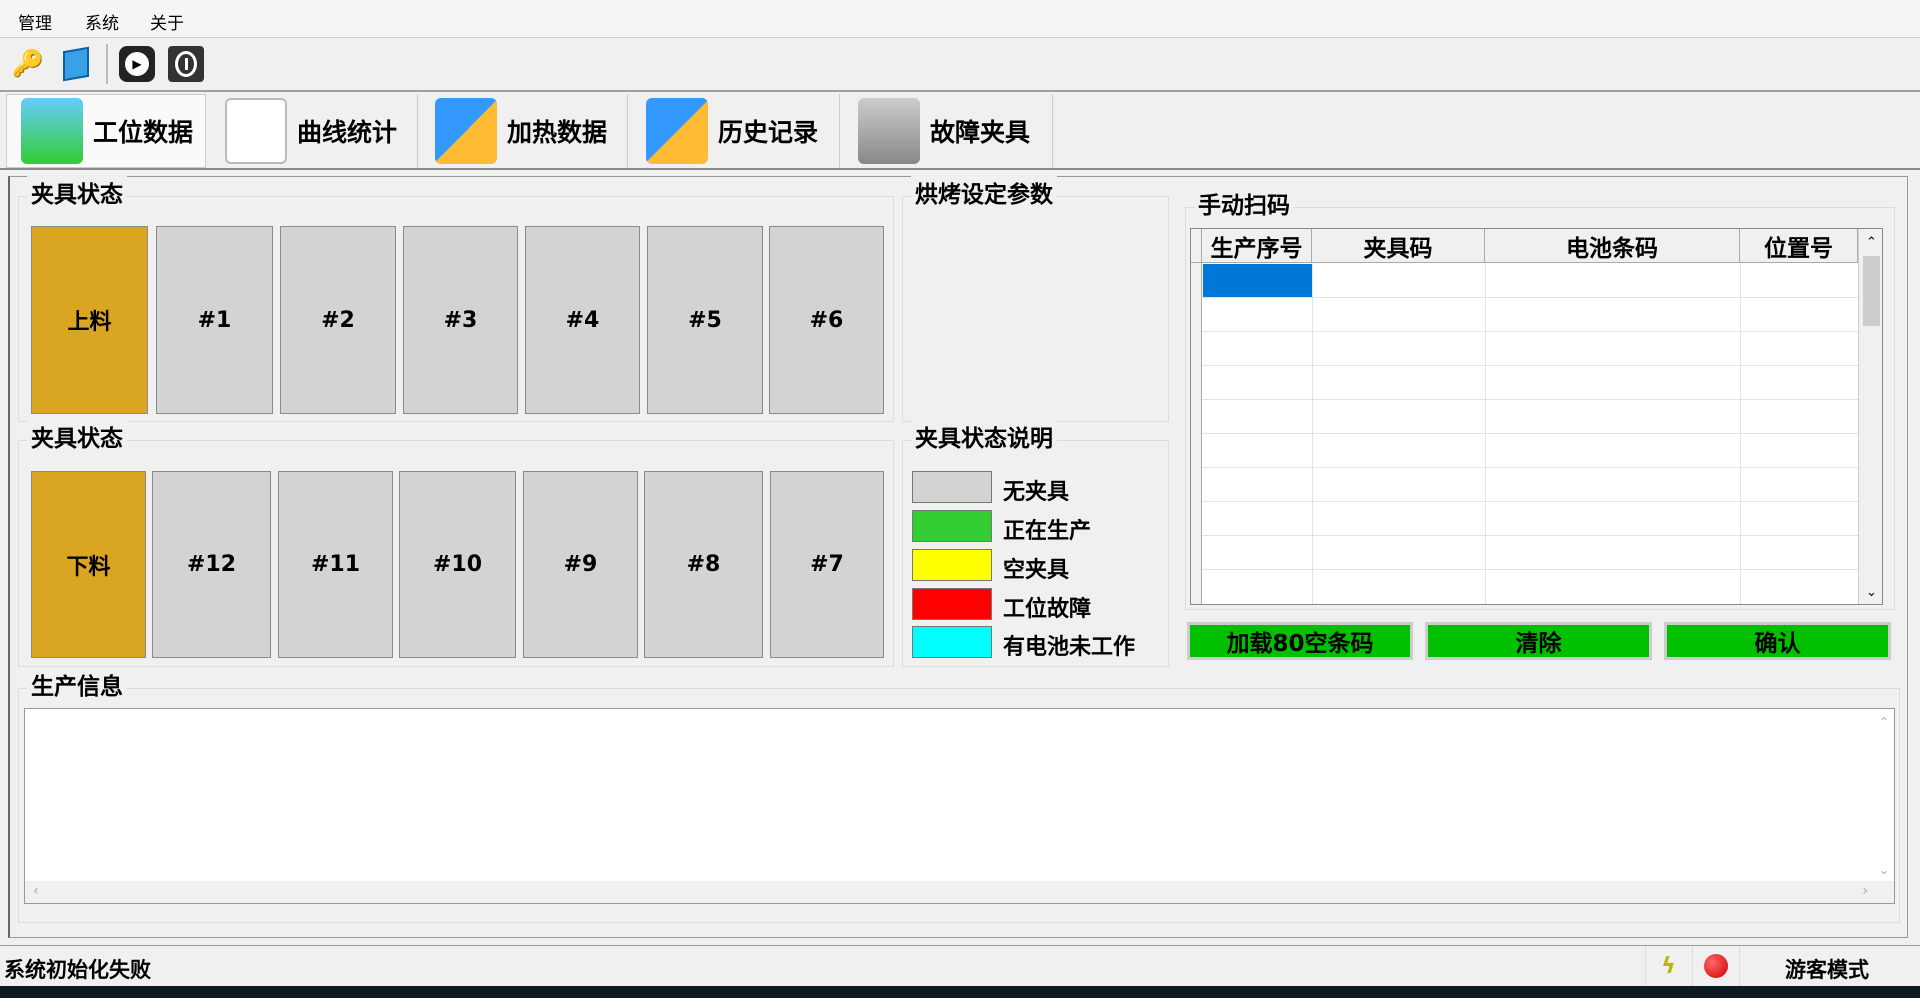  What do you see at coordinates (557, 132) in the screenshot?
I see `tab-label: 加热数据` at bounding box center [557, 132].